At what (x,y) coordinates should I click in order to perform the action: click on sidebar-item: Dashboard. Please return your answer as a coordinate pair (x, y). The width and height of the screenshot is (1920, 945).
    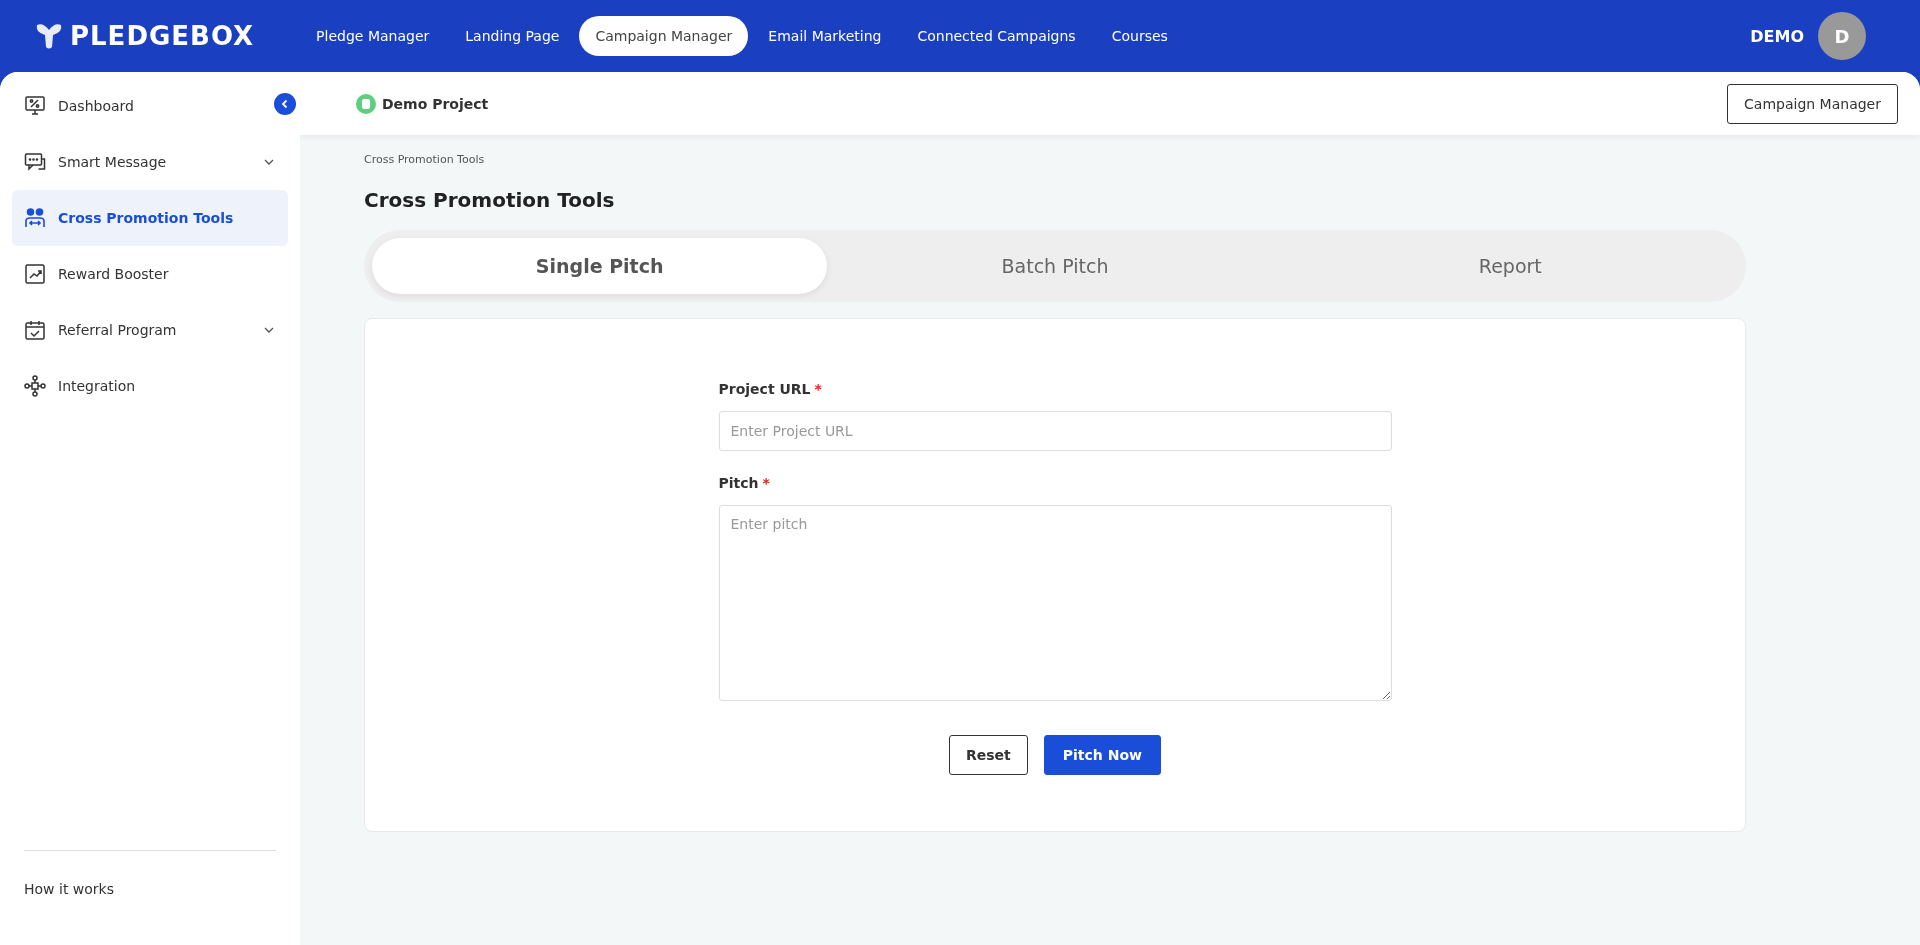
    Looking at the image, I should click on (150, 106).